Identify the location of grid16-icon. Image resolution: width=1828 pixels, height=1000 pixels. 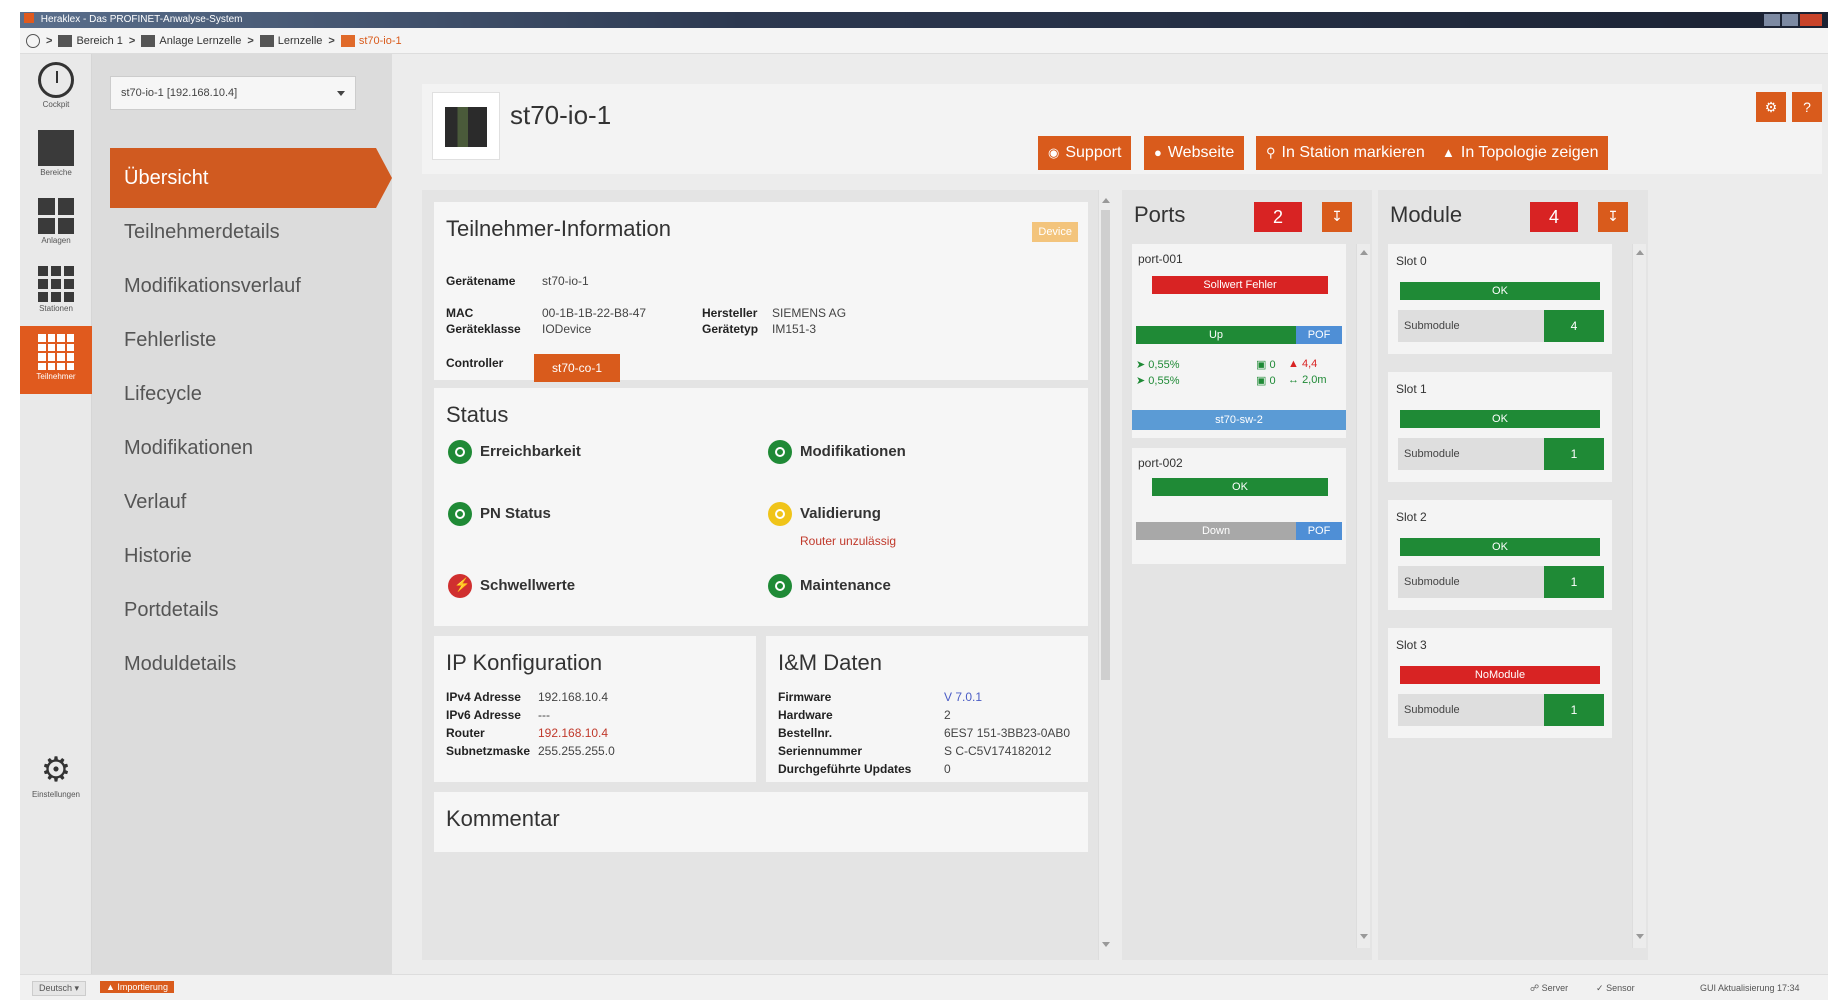
(347, 40).